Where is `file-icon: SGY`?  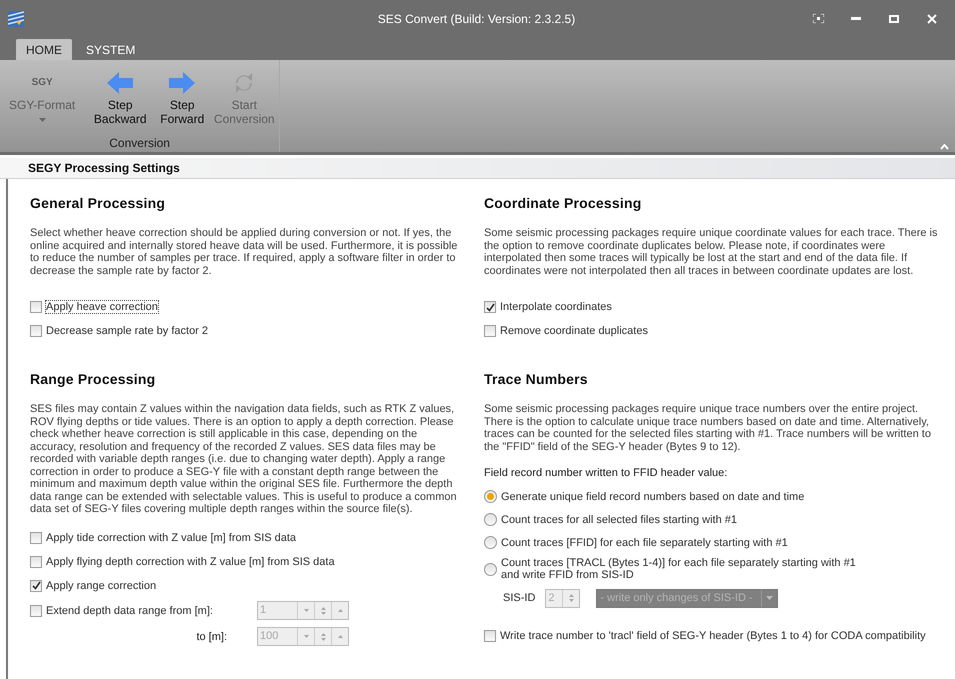 file-icon: SGY is located at coordinates (42, 83).